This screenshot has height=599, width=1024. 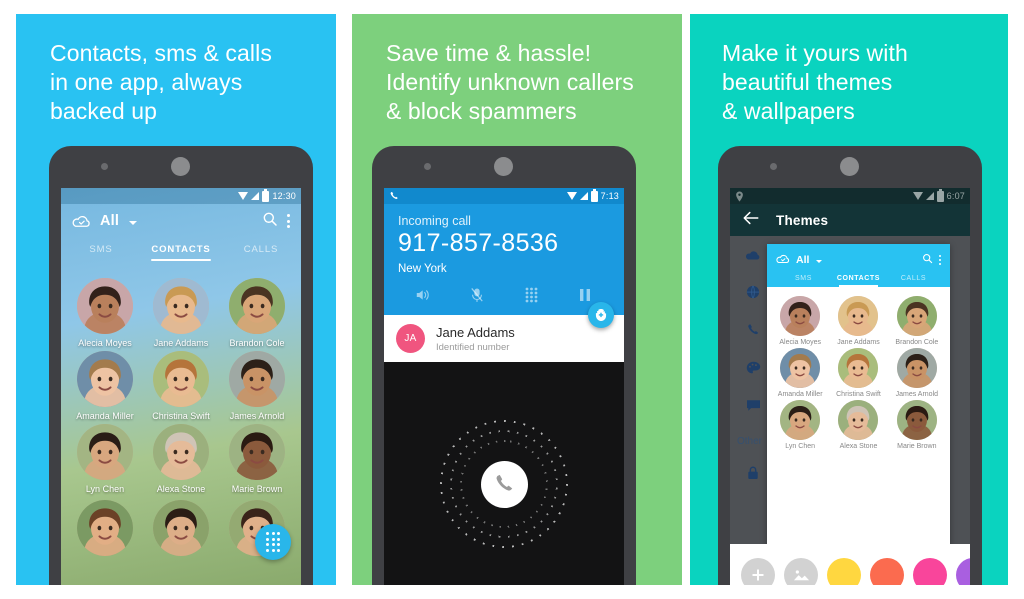 I want to click on globe-icon, so click(x=753, y=294).